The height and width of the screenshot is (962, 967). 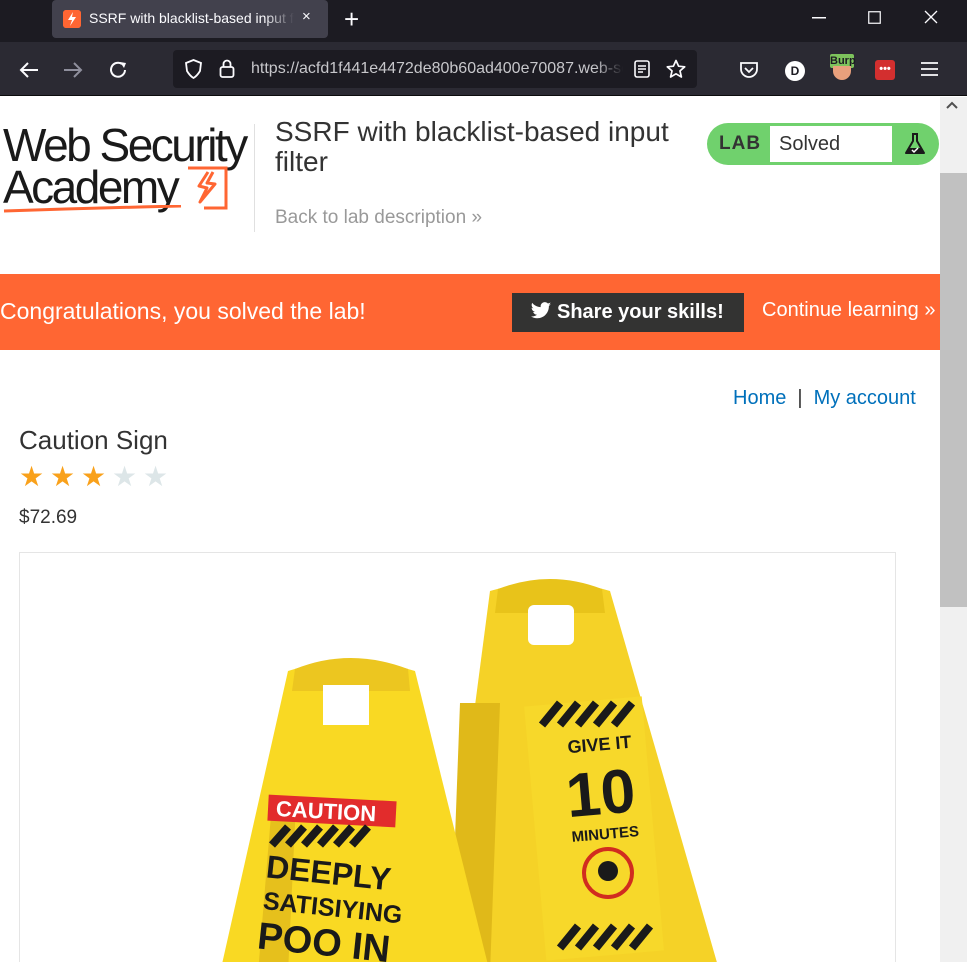 What do you see at coordinates (843, 67) in the screenshot?
I see `burp-extension-icon: Burp` at bounding box center [843, 67].